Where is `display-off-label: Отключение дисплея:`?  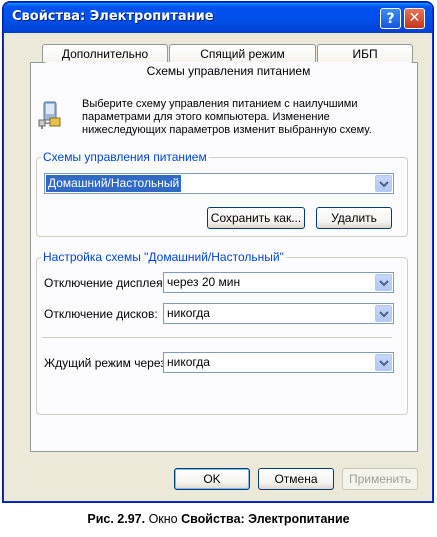
display-off-label: Отключение дисплея: is located at coordinates (105, 283).